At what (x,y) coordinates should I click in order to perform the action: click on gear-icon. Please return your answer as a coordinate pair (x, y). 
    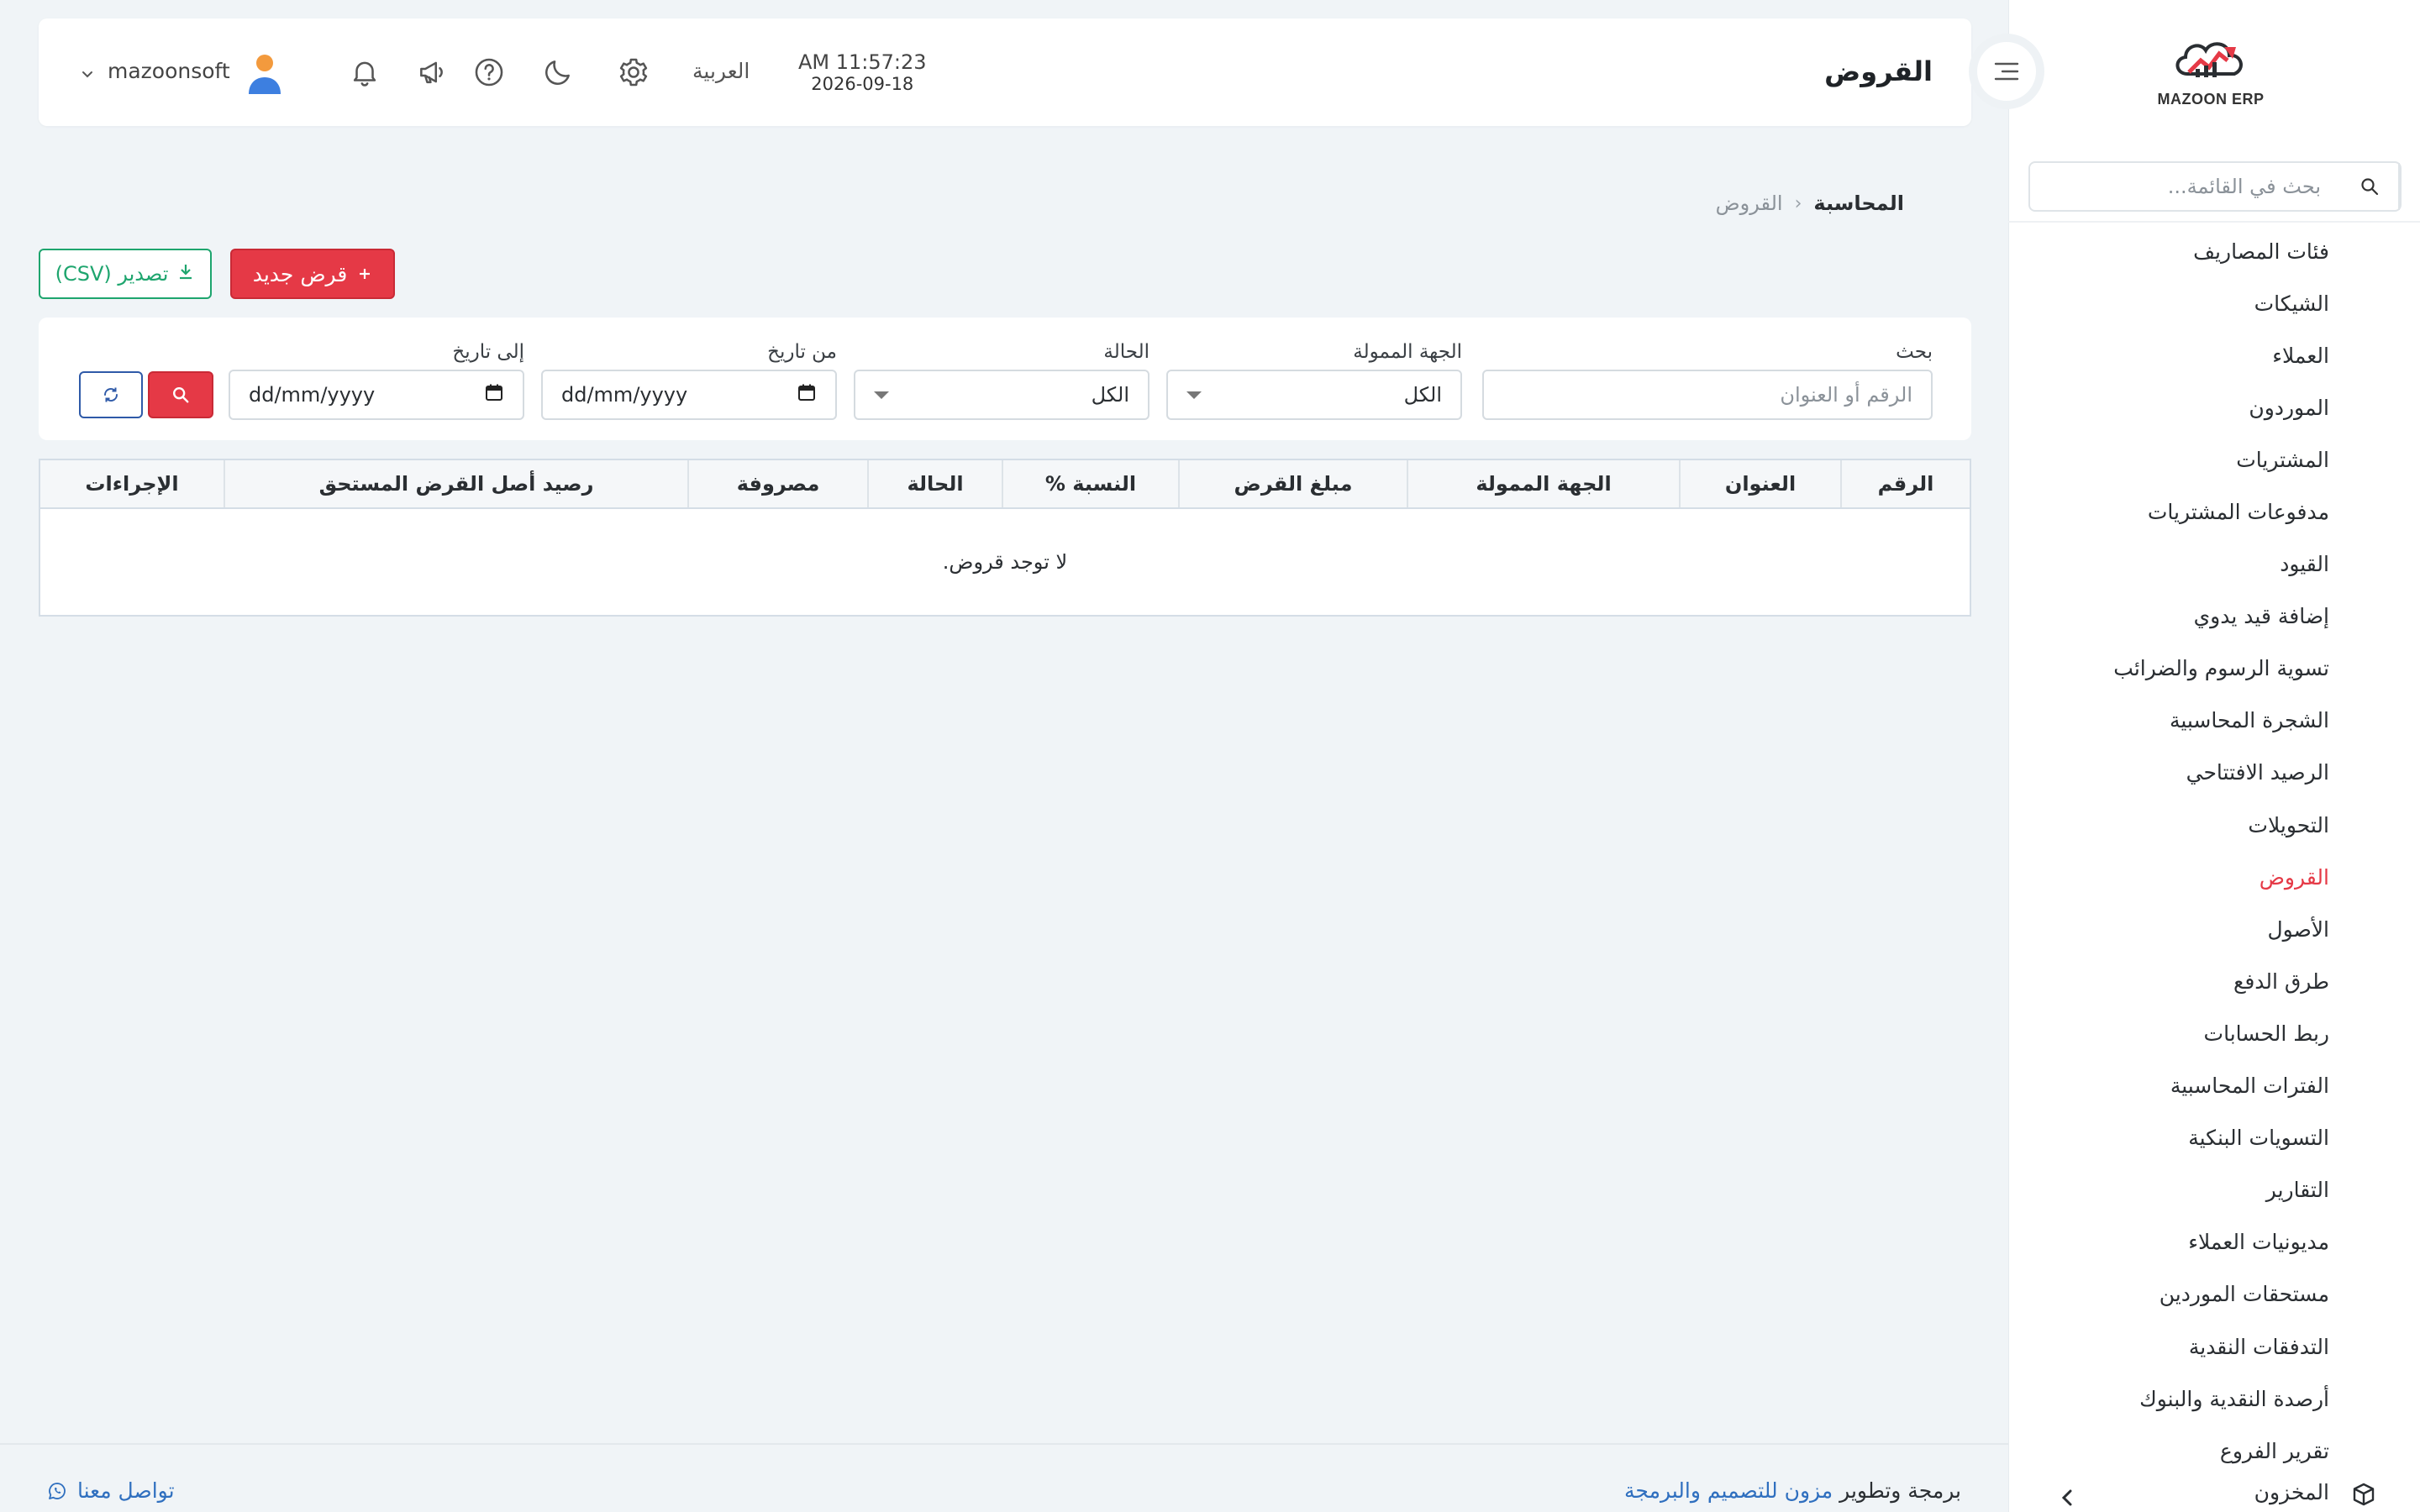
    Looking at the image, I should click on (633, 72).